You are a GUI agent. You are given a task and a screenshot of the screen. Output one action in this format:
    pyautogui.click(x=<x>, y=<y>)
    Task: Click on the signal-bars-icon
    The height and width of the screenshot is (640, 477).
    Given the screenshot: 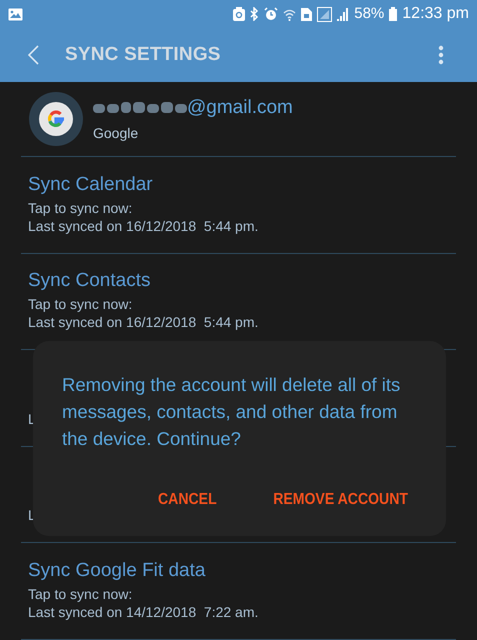 What is the action you would take?
    pyautogui.click(x=343, y=14)
    